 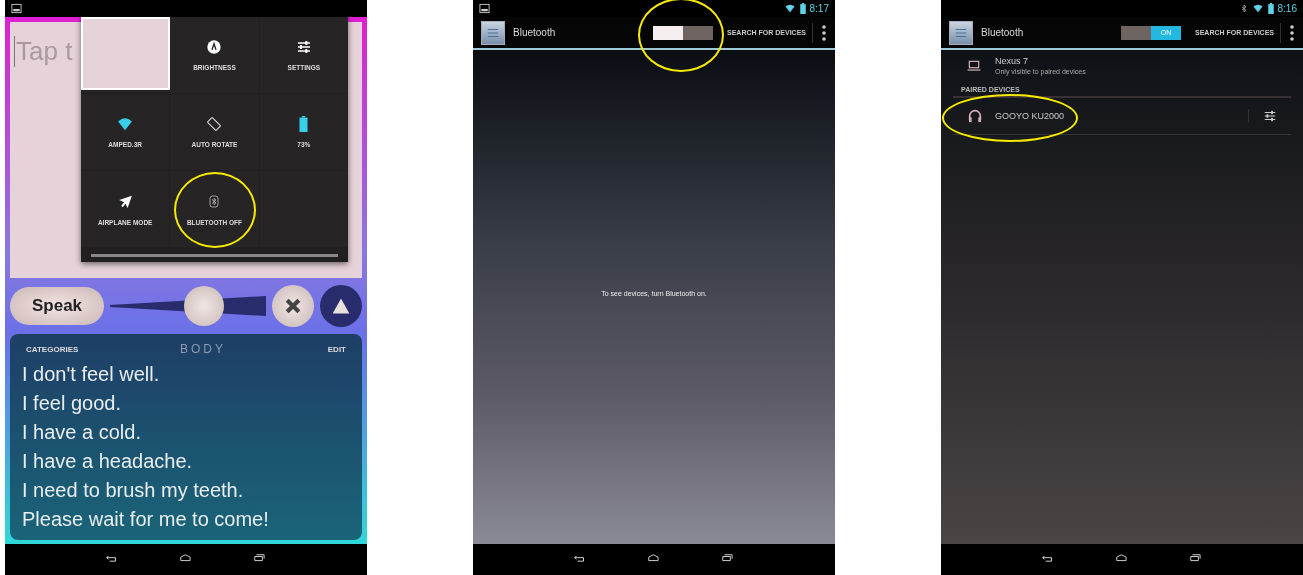 I want to click on clear-button, so click(x=293, y=306).